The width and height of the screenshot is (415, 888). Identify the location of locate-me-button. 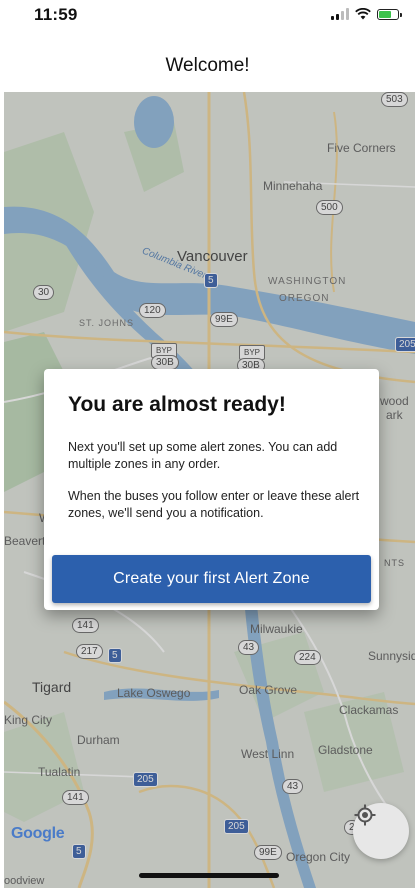
(381, 831).